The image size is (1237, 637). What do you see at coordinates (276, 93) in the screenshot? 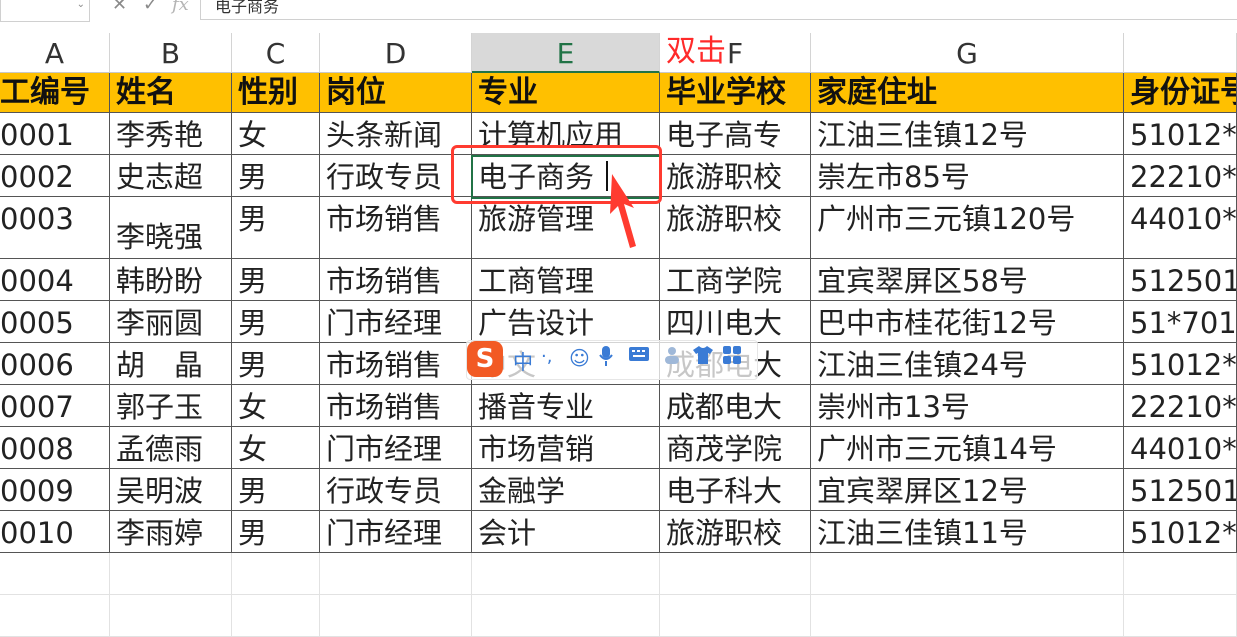
I see `cell: 性别` at bounding box center [276, 93].